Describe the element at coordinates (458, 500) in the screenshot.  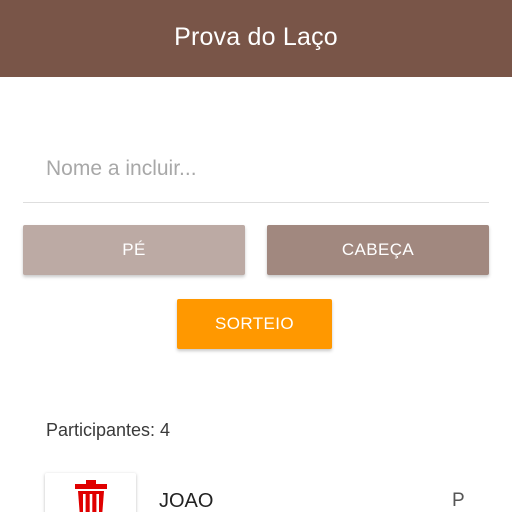
I see `participant-position: P` at that location.